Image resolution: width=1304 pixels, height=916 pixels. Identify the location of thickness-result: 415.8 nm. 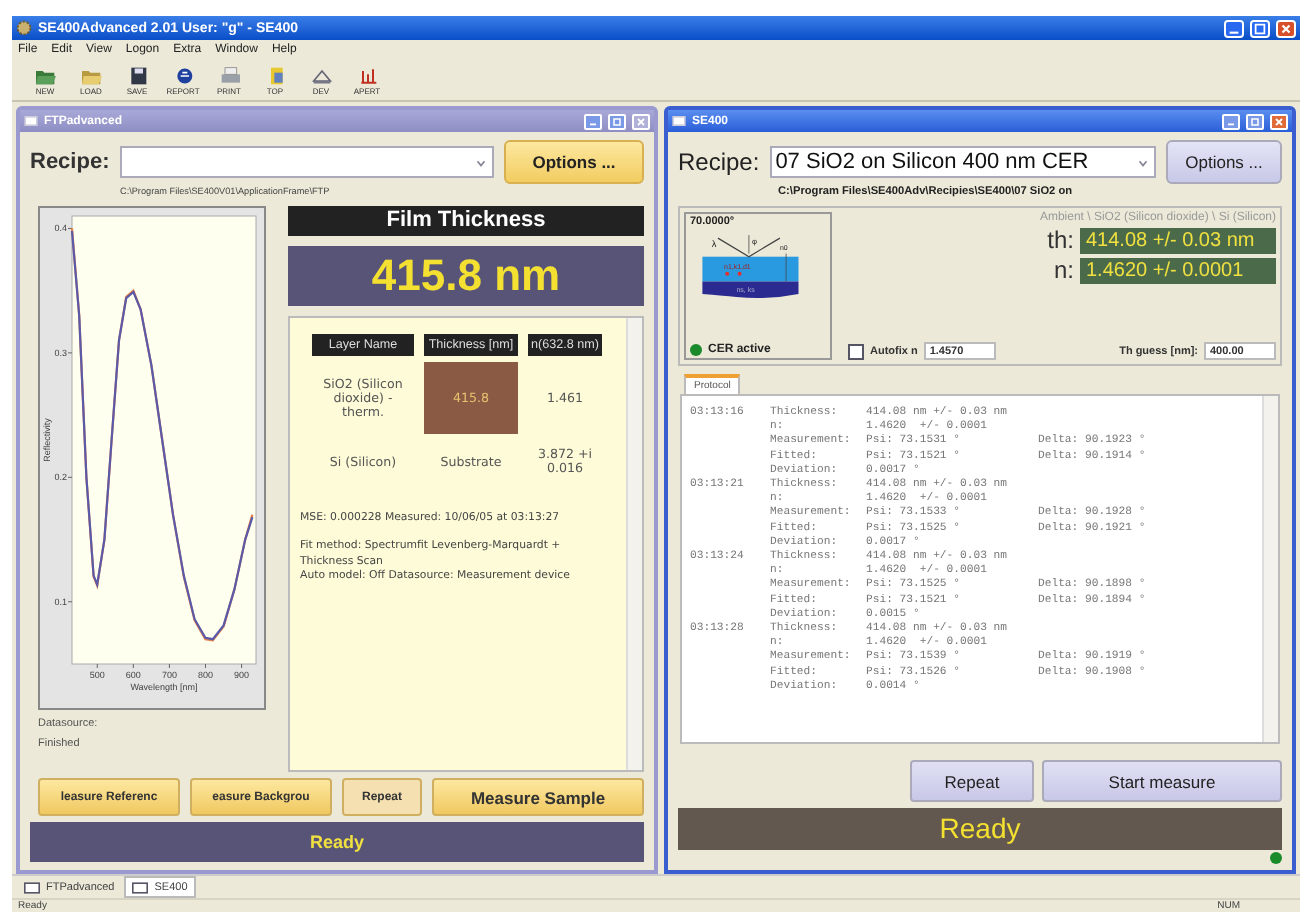
(466, 276).